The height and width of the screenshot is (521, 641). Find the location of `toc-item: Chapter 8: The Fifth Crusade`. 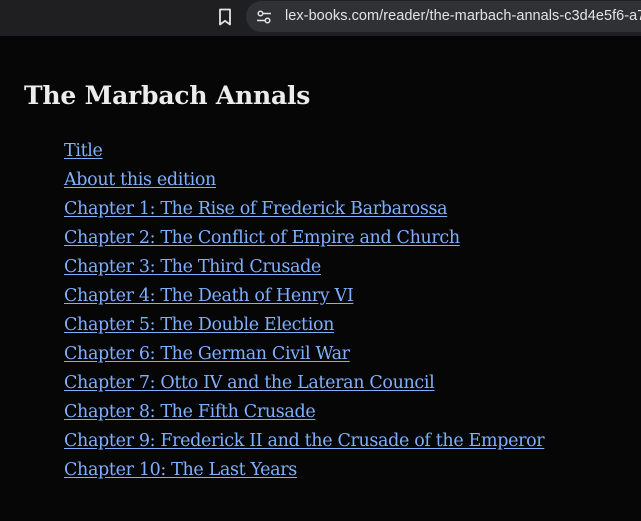

toc-item: Chapter 8: The Fifth Crusade is located at coordinates (304, 412).